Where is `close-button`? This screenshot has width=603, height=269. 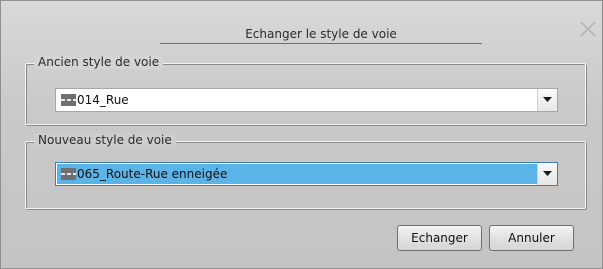
close-button is located at coordinates (588, 29).